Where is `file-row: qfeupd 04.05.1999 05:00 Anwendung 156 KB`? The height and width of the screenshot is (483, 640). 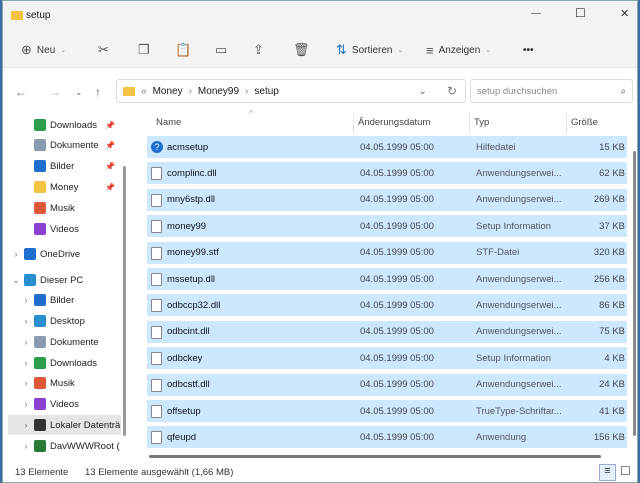
file-row: qfeupd 04.05.1999 05:00 Anwendung 156 KB is located at coordinates (387, 437).